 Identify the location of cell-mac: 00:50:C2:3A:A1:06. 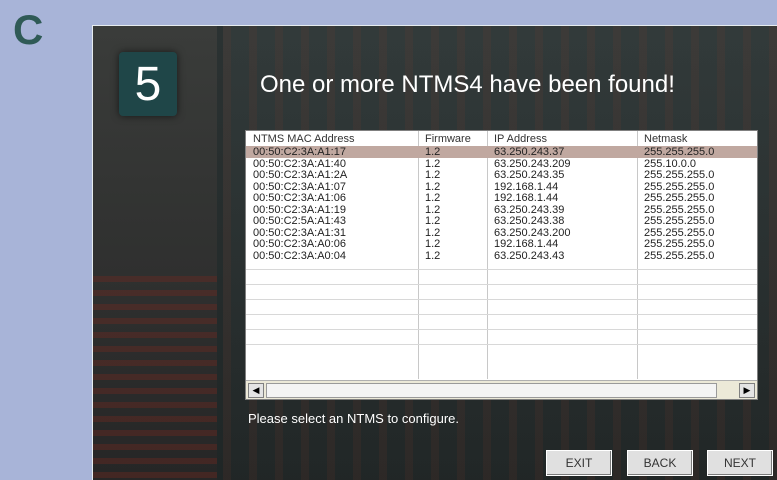
(299, 198).